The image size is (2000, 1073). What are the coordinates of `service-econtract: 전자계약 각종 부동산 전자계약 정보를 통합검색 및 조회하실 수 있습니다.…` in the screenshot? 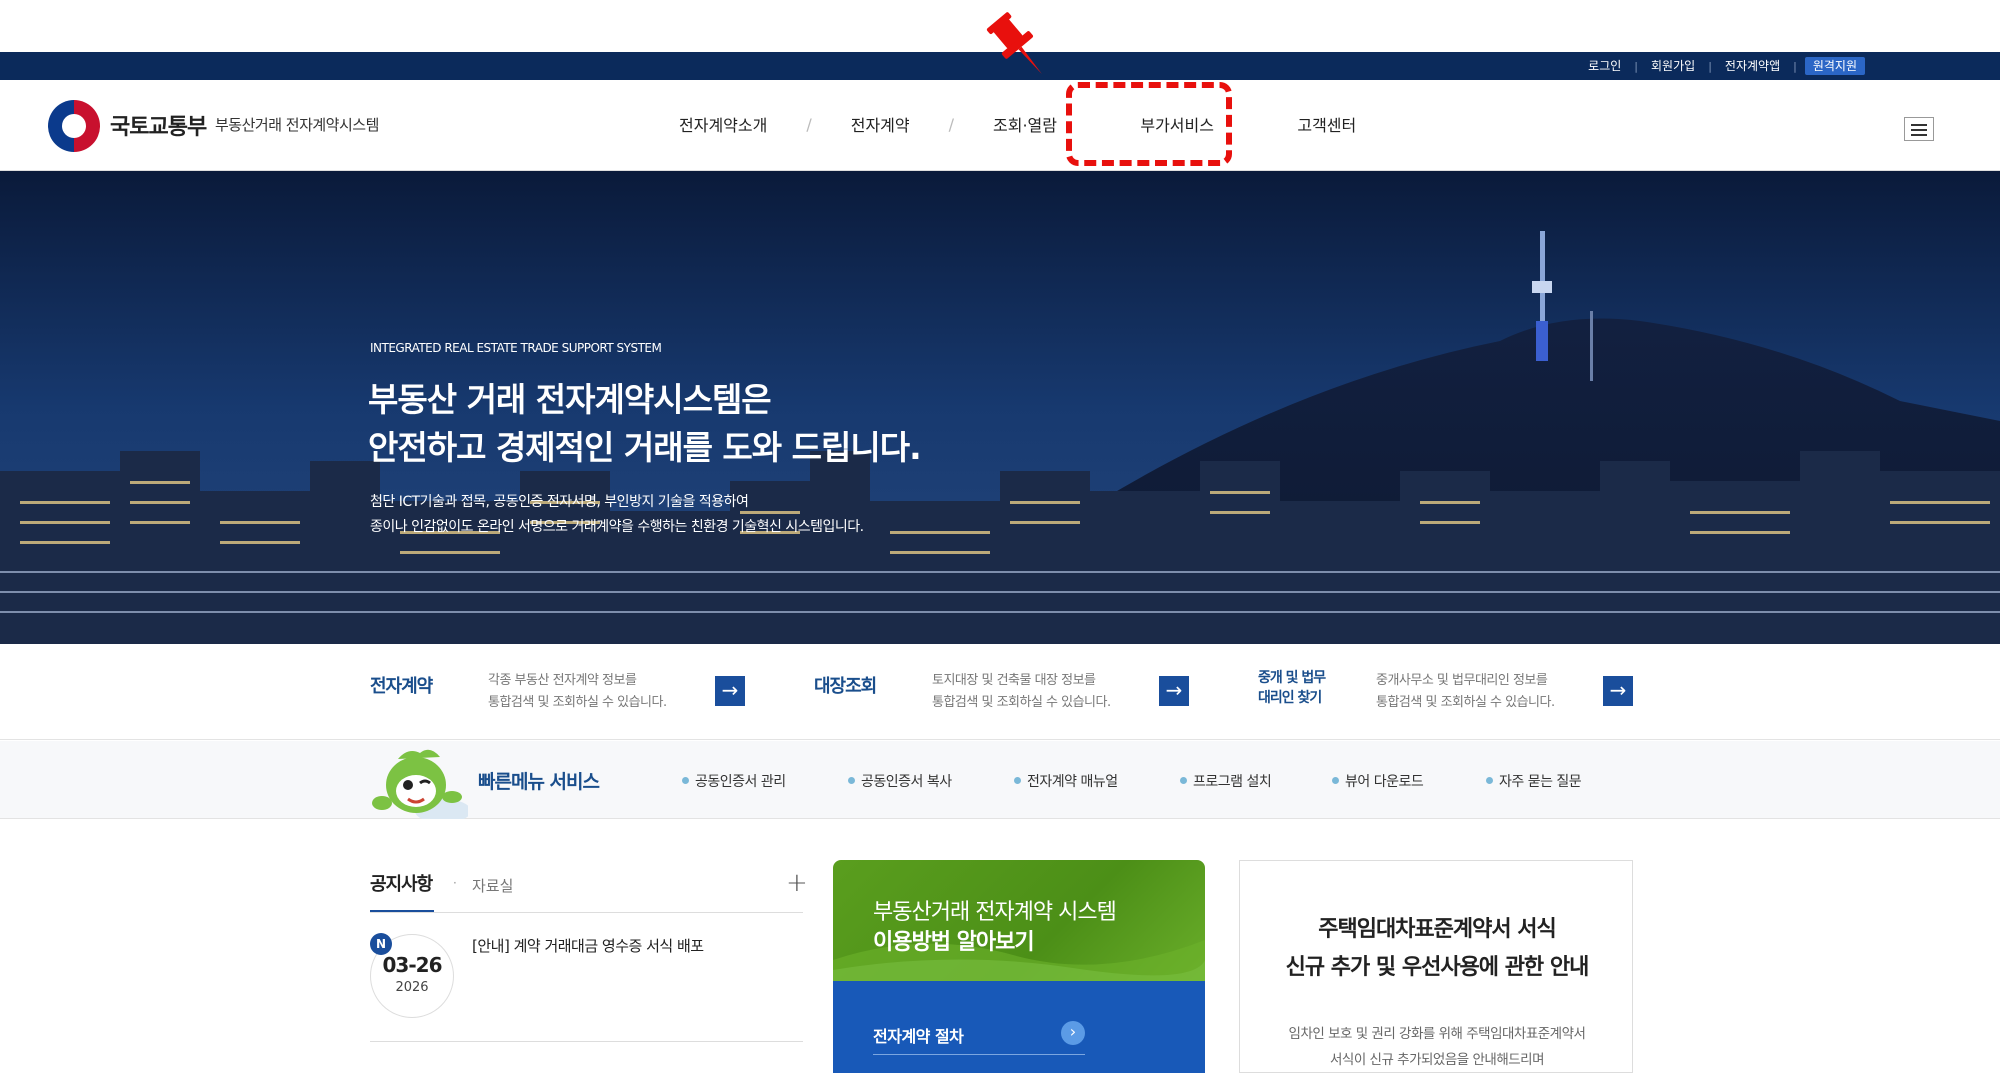 It's located at (560, 695).